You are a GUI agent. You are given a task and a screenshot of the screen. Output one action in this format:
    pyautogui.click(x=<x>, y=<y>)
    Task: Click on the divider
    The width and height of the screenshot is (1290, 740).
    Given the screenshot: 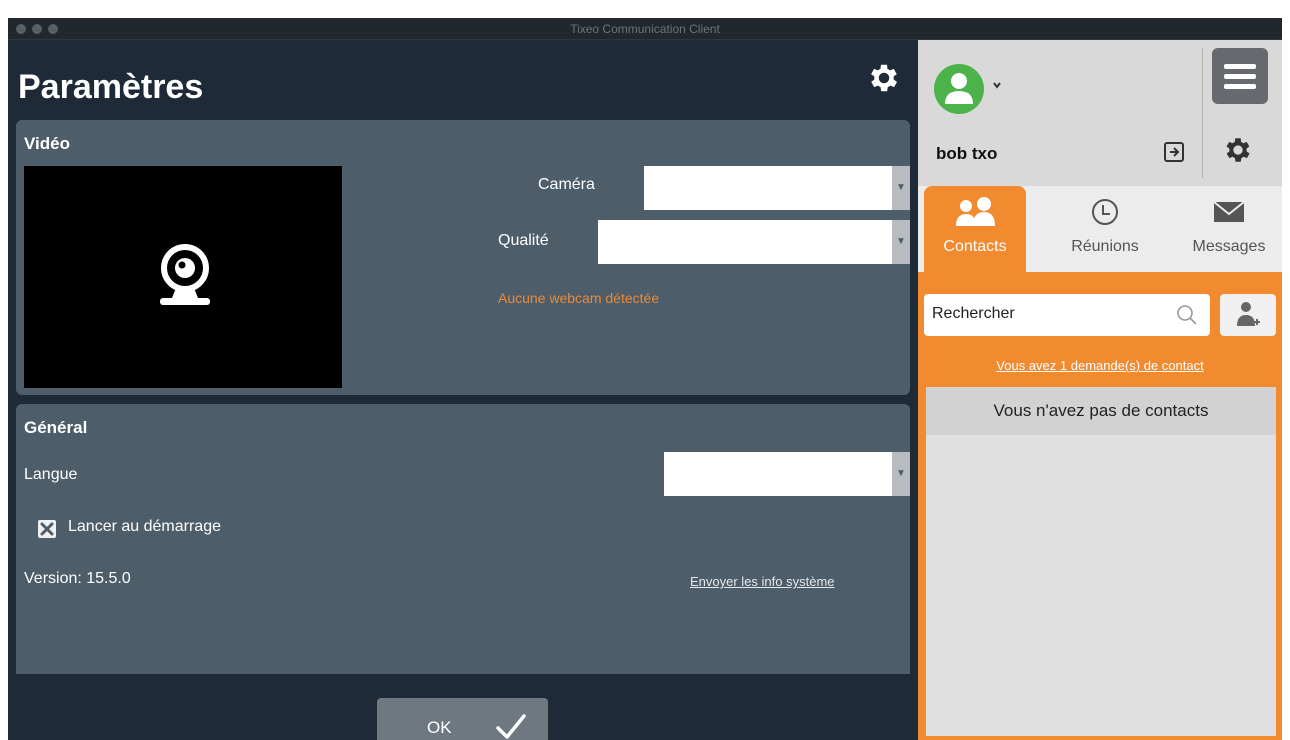 What is the action you would take?
    pyautogui.click(x=1202, y=113)
    